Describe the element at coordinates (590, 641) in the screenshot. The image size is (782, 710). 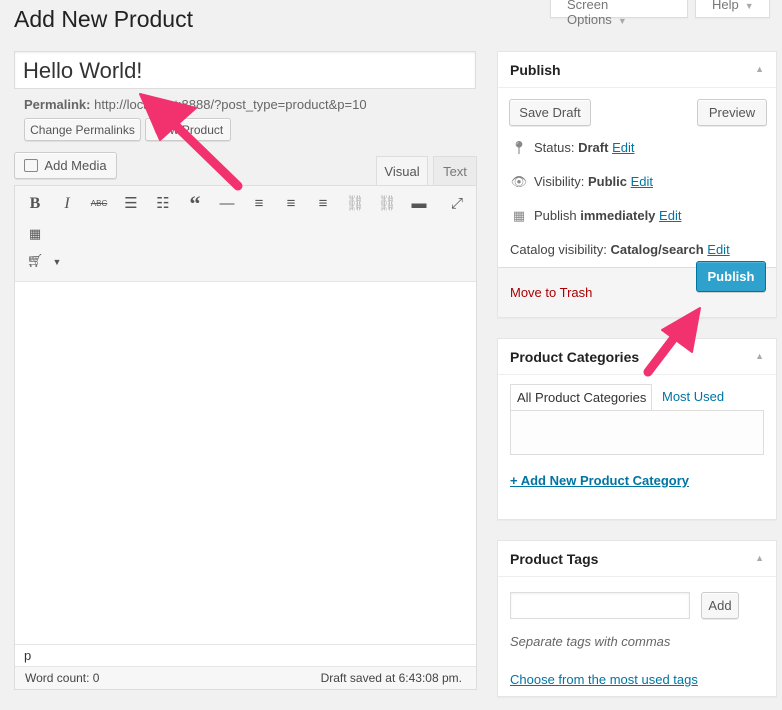
I see `tags-hint: Separate tags with commas` at that location.